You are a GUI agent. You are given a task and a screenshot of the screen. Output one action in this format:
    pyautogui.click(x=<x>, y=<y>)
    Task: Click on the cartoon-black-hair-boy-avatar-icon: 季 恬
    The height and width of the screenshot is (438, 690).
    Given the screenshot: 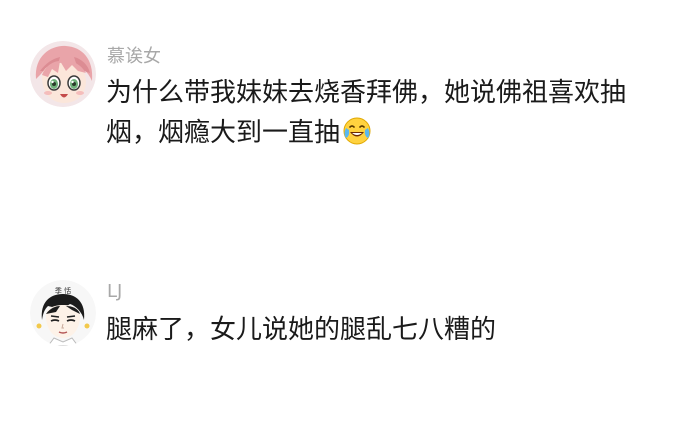 What is the action you would take?
    pyautogui.click(x=63, y=313)
    